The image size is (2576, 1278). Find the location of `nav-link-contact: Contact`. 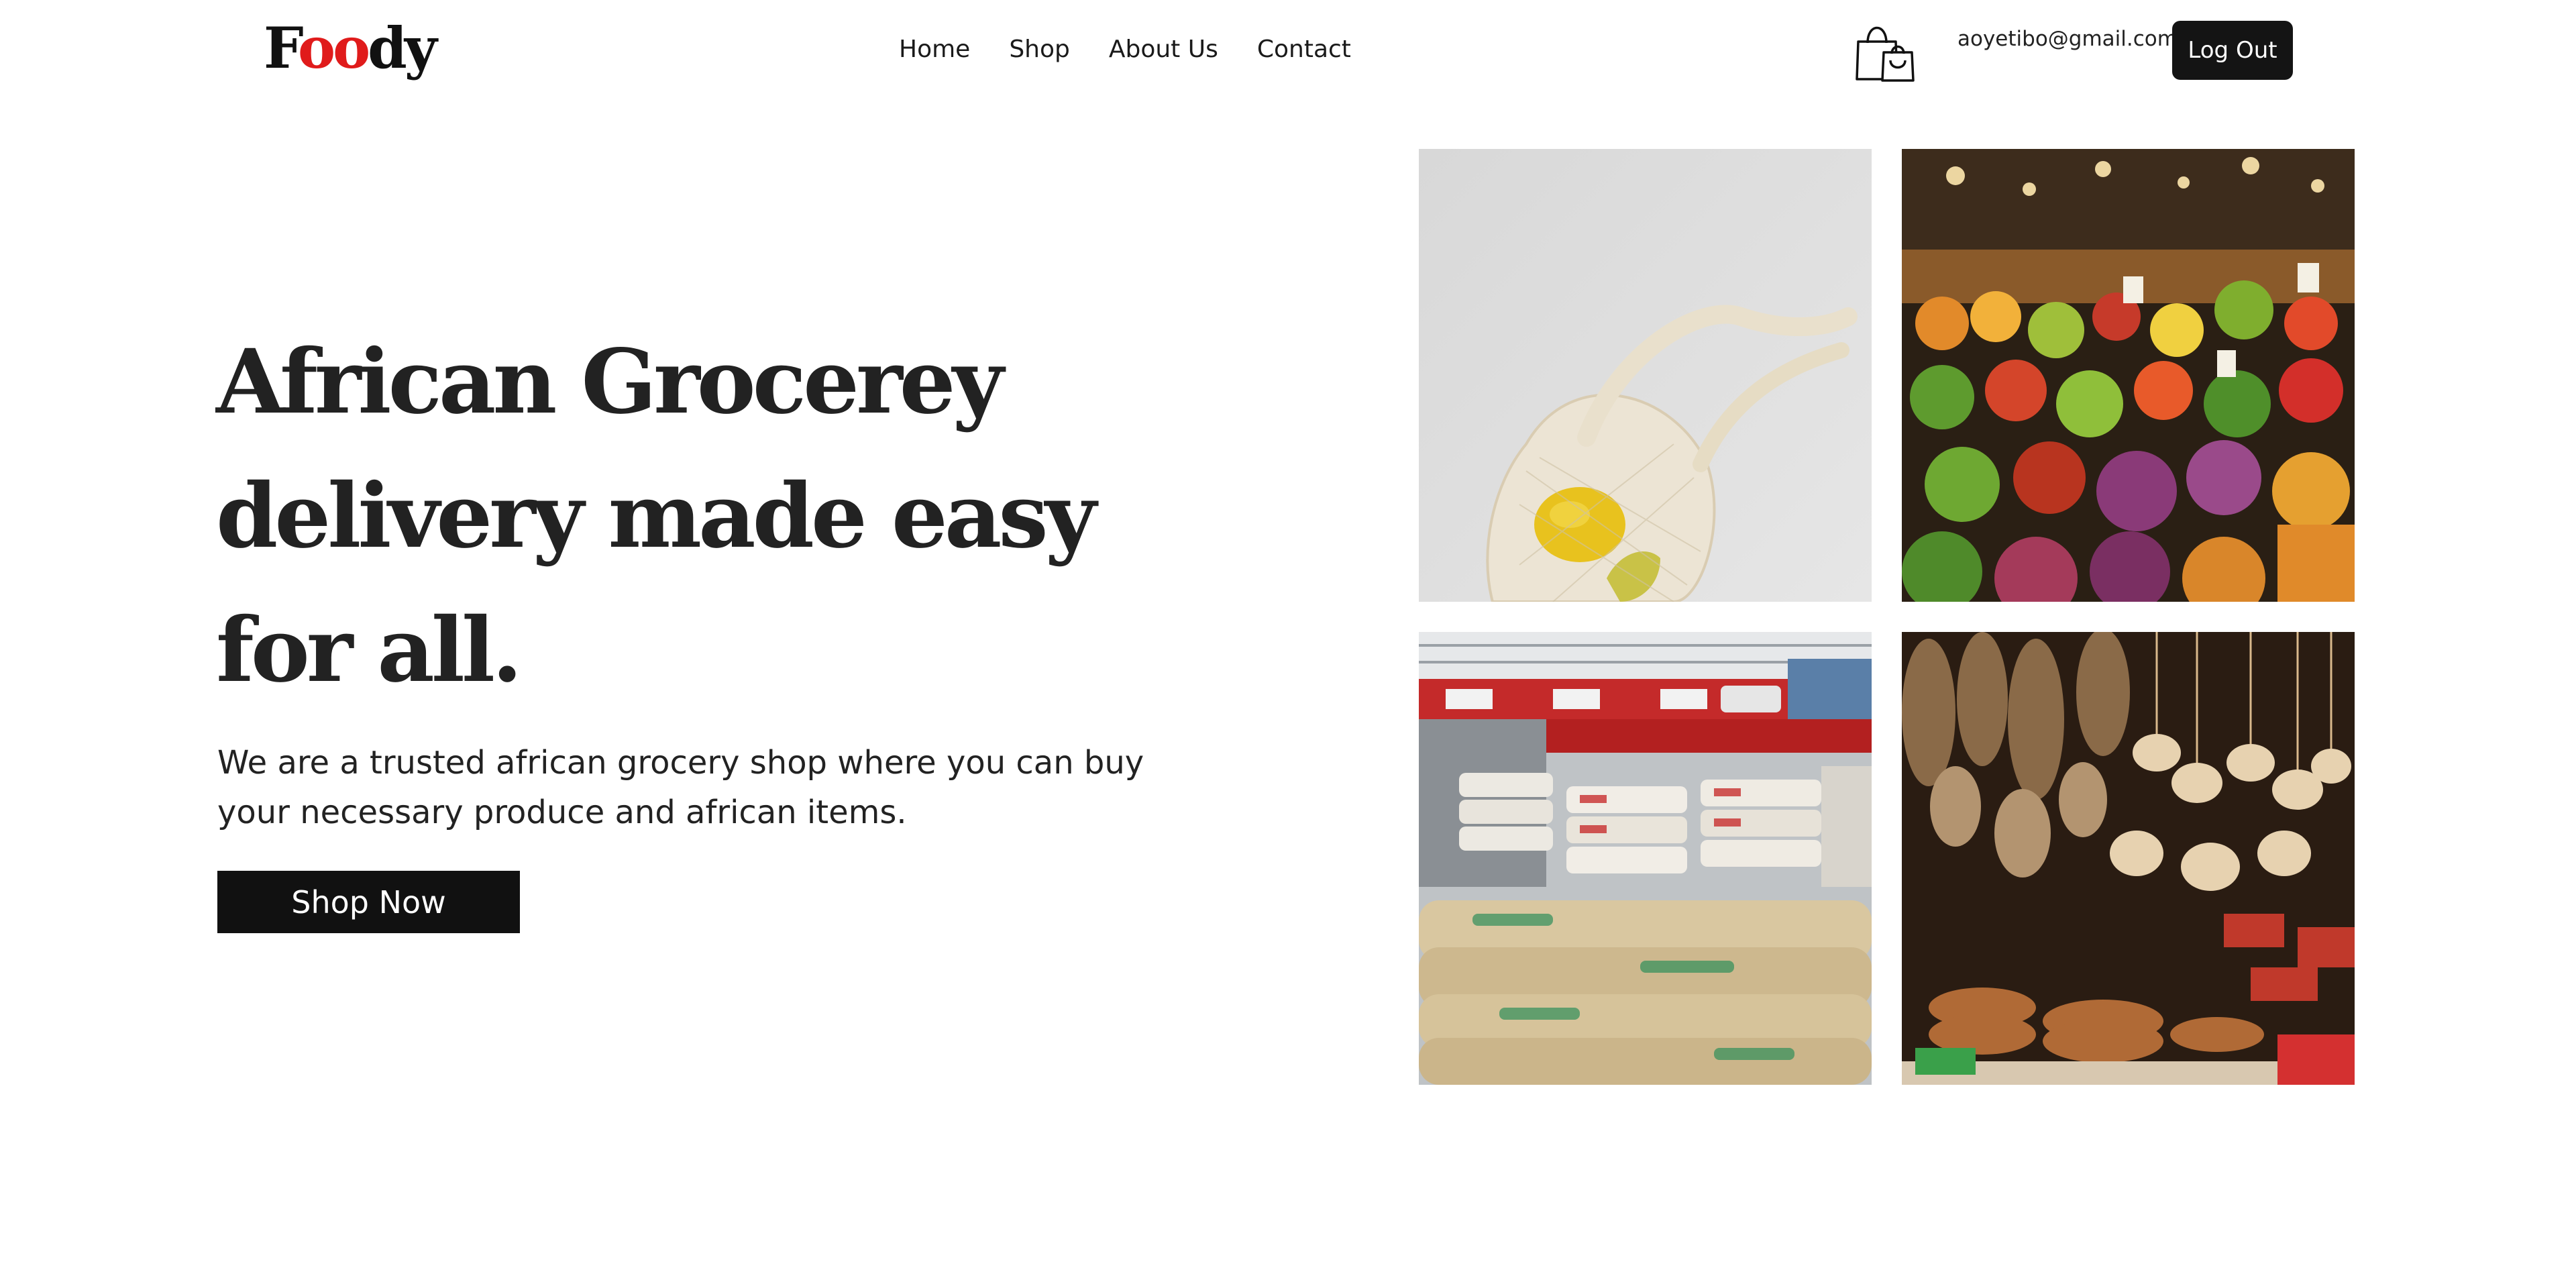

nav-link-contact: Contact is located at coordinates (1304, 50).